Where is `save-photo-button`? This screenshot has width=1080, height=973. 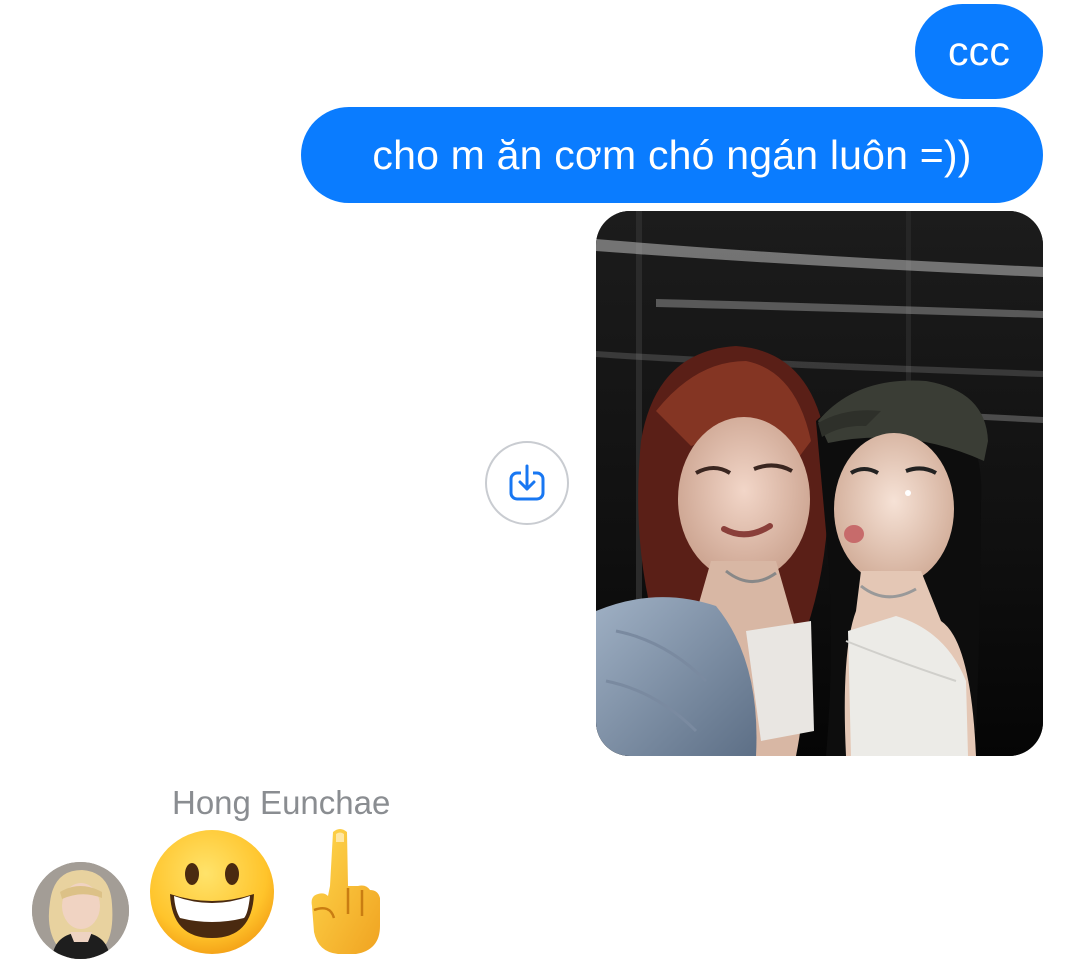
save-photo-button is located at coordinates (527, 483).